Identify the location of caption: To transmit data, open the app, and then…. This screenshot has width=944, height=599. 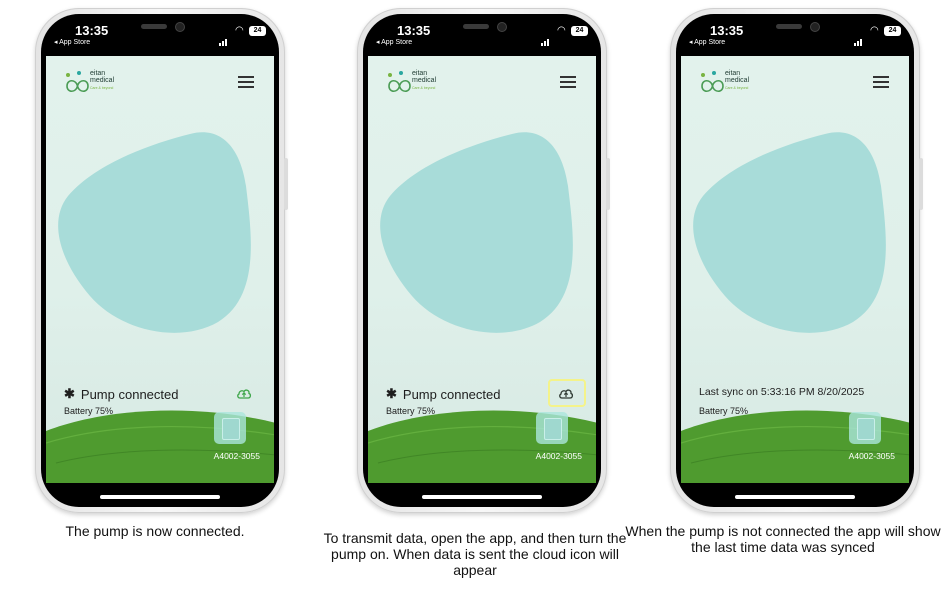
(475, 554).